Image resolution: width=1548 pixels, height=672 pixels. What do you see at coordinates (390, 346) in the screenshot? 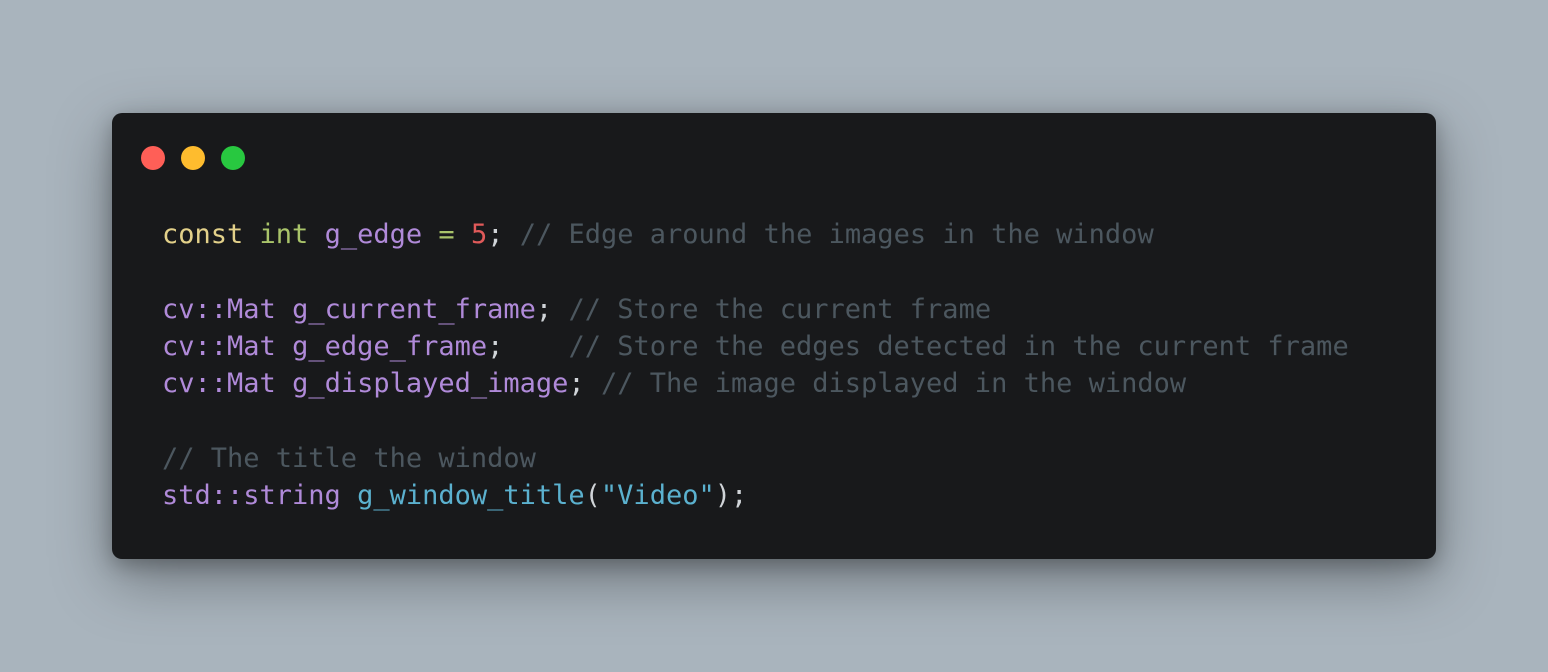
I see `variable-name: g_edge_frame` at bounding box center [390, 346].